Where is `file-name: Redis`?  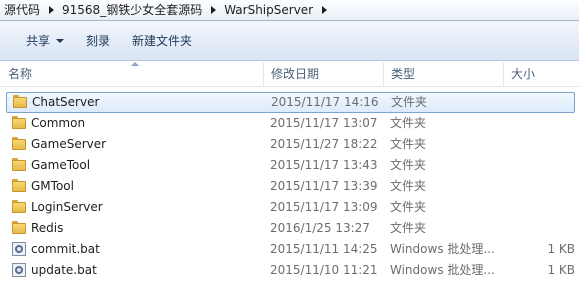
file-name: Redis is located at coordinates (47, 228).